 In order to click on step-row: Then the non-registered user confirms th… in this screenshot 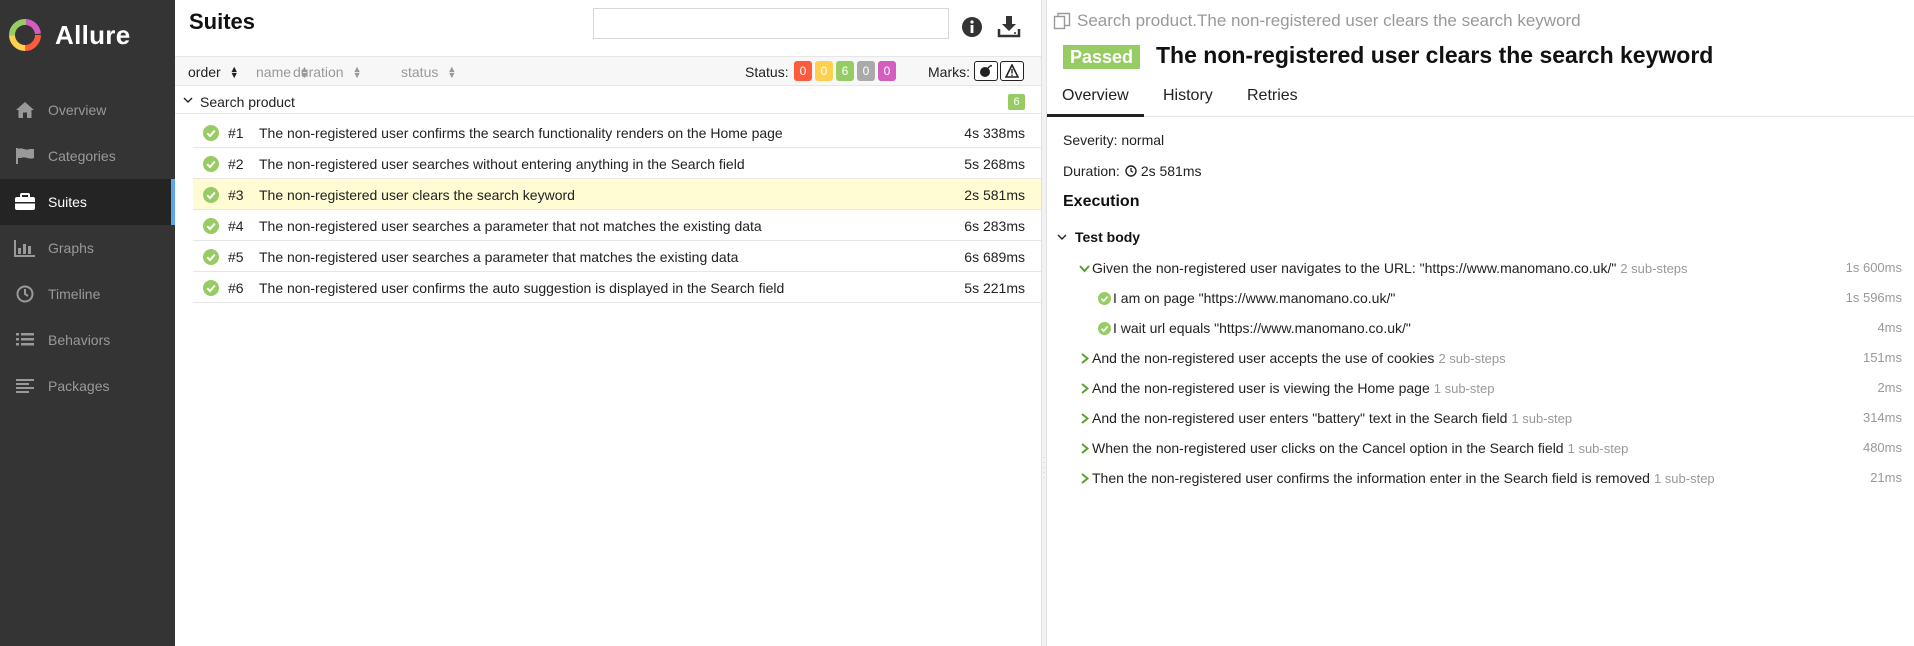, I will do `click(1474, 479)`.